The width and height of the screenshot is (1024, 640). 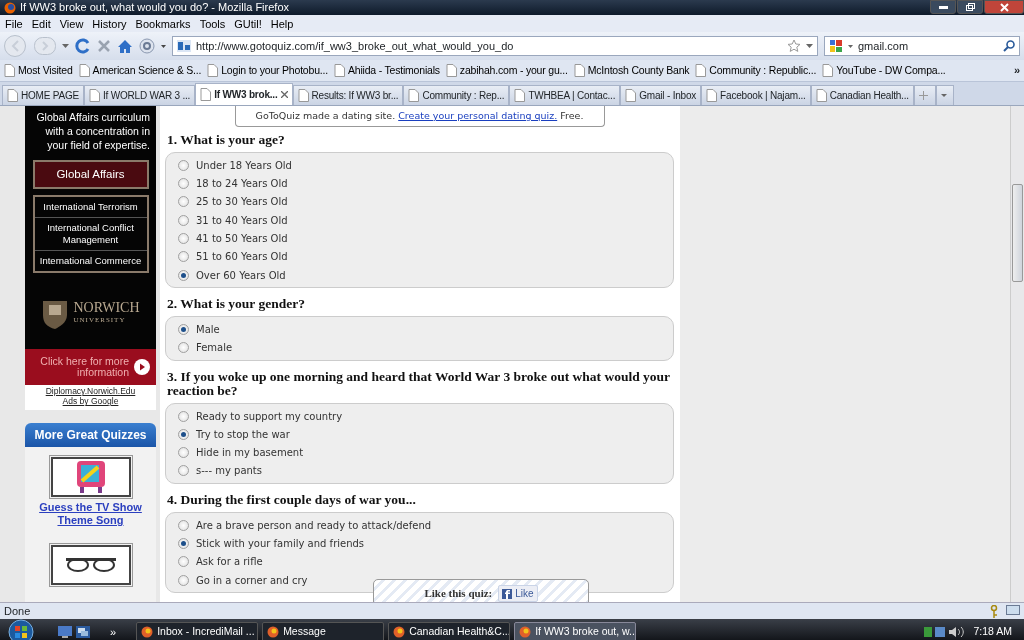 What do you see at coordinates (495, 46) in the screenshot?
I see `address-field: http://www.gotoquiz.com/if_ww3_broke_out_what_would_you_do` at bounding box center [495, 46].